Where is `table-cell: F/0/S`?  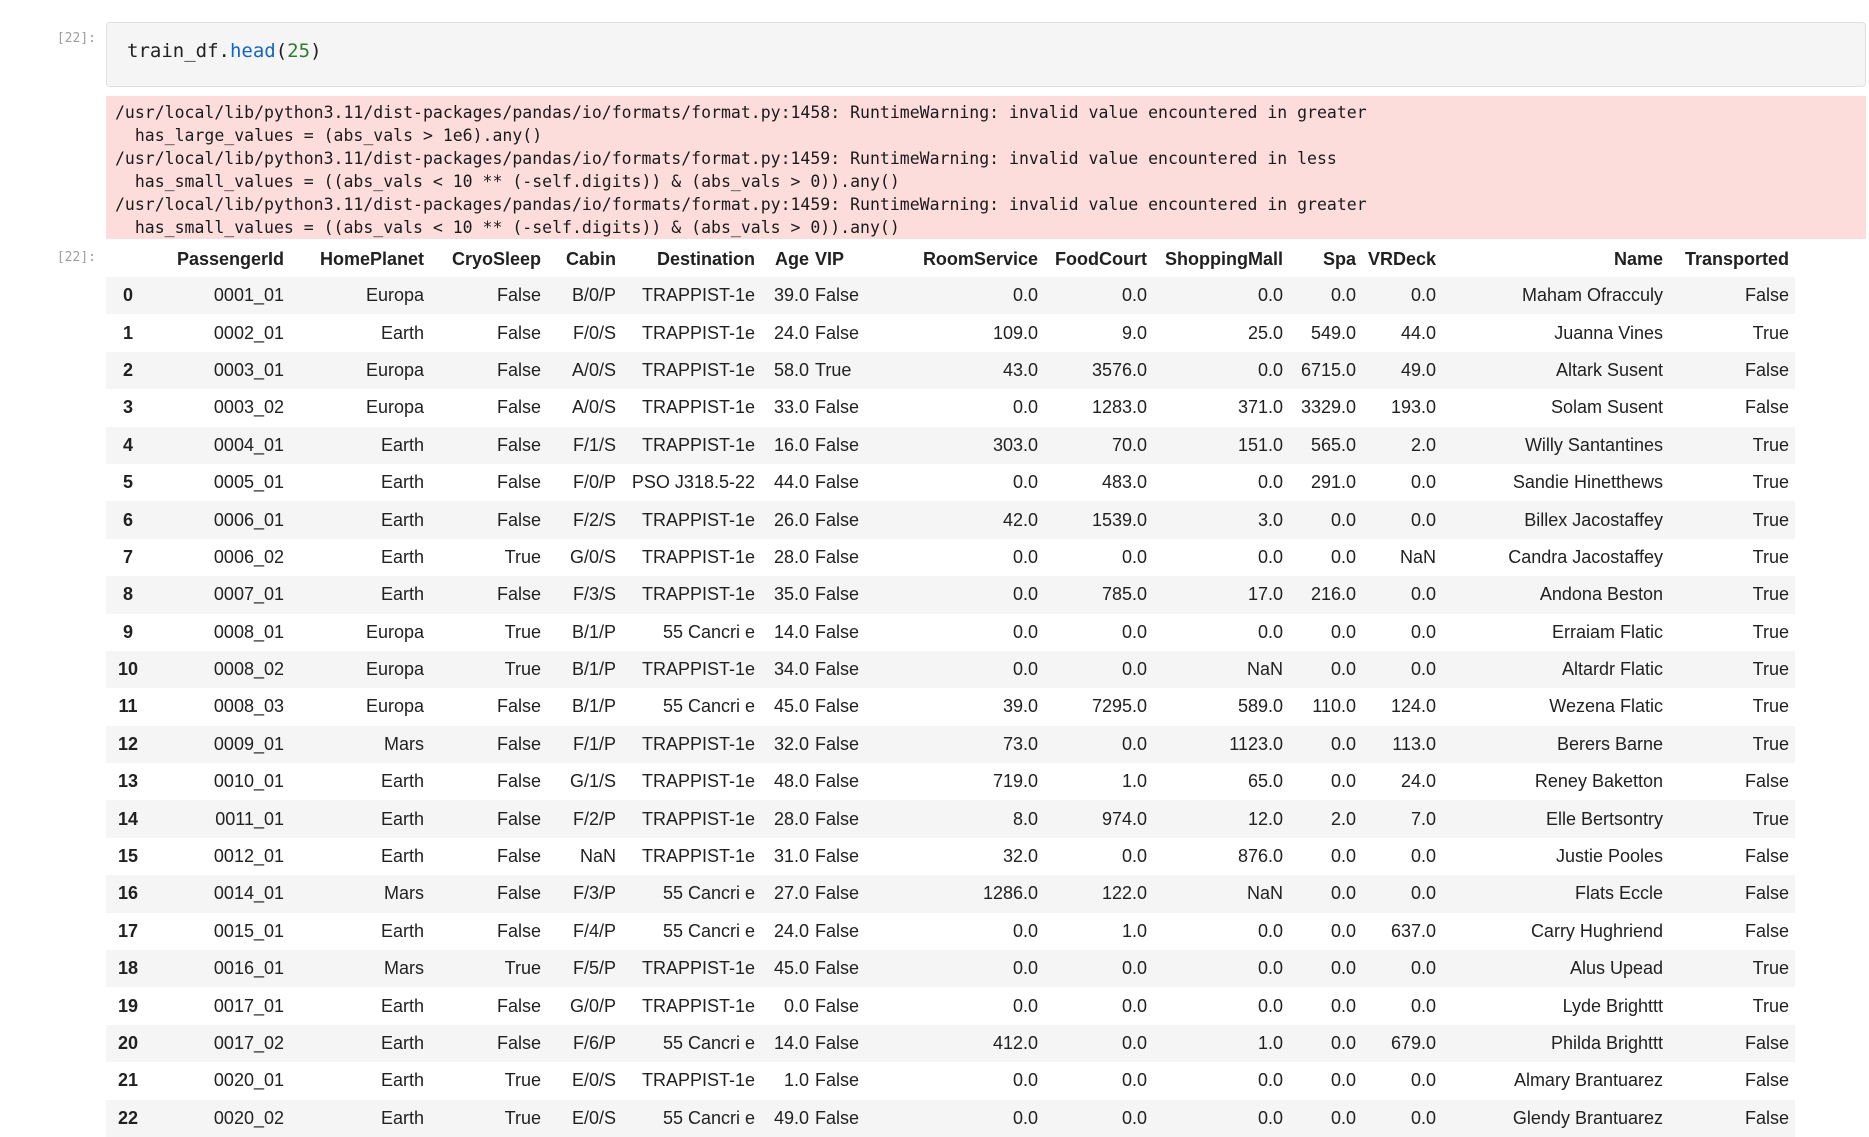
table-cell: F/0/S is located at coordinates (594, 332).